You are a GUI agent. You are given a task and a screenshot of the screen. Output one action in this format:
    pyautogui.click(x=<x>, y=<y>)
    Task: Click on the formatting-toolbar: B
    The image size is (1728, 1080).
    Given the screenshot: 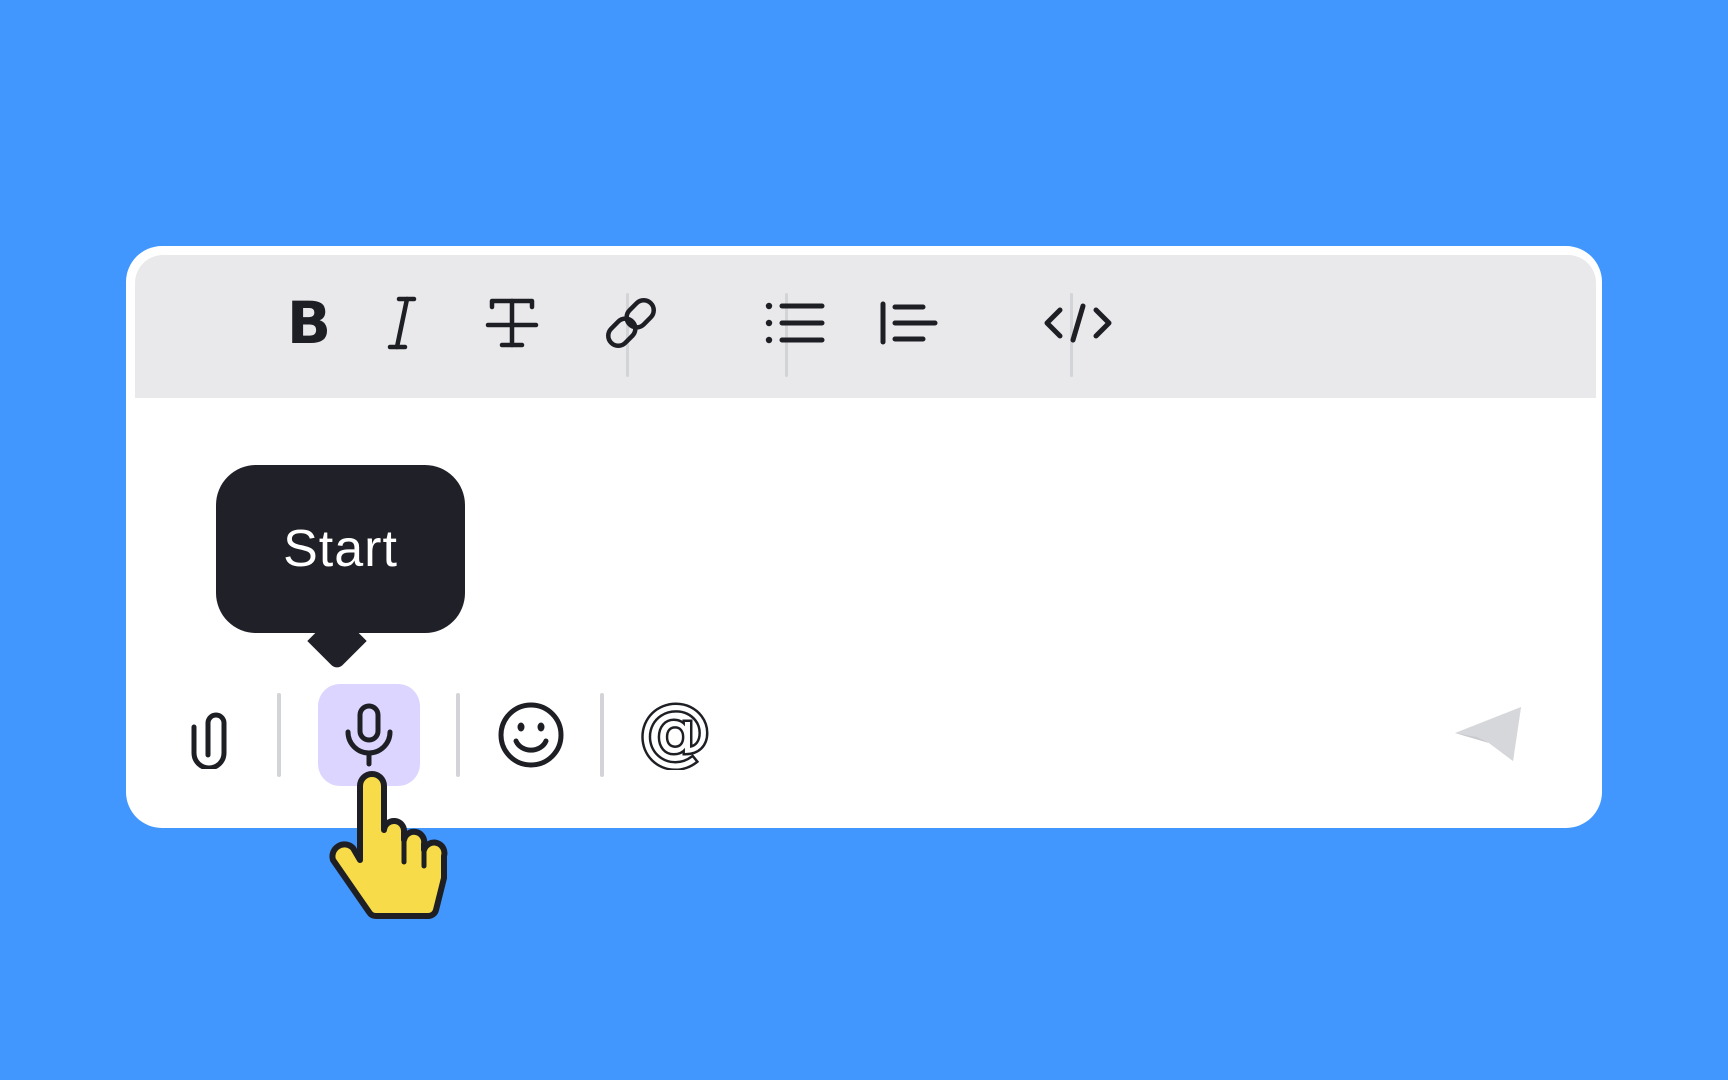 What is the action you would take?
    pyautogui.click(x=865, y=326)
    